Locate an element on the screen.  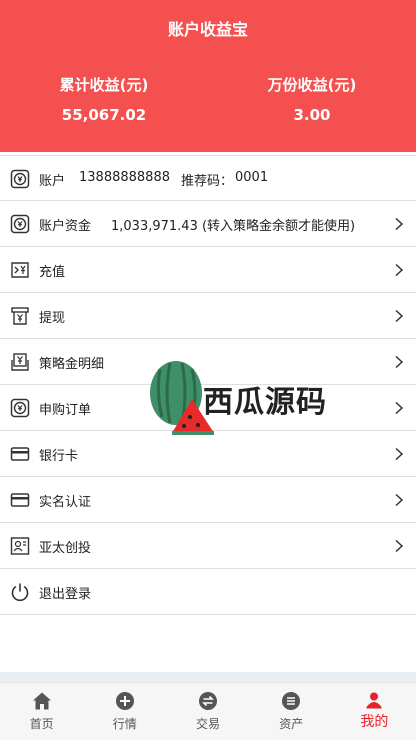
tab-label: 首页 is located at coordinates (41, 724).